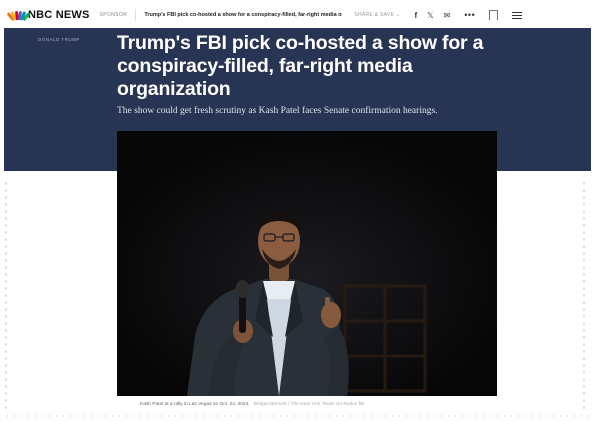 The height and width of the screenshot is (426, 595). I want to click on bookmark-icon, so click(494, 15).